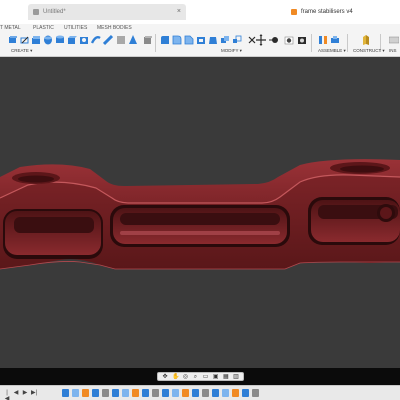 The height and width of the screenshot is (400, 400). I want to click on scale-icon, so click(237, 40).